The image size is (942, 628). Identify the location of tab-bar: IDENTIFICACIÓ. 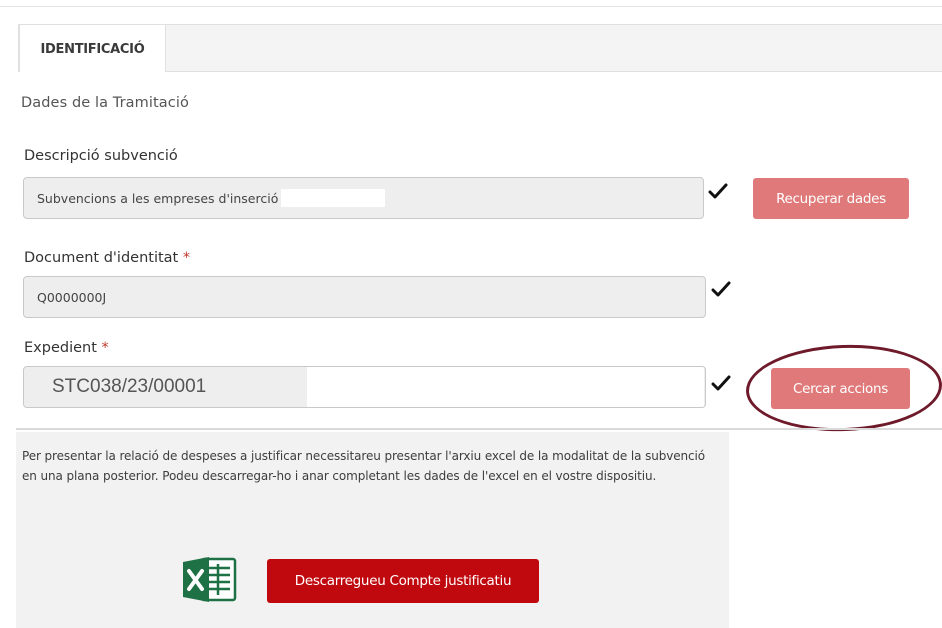
(480, 48).